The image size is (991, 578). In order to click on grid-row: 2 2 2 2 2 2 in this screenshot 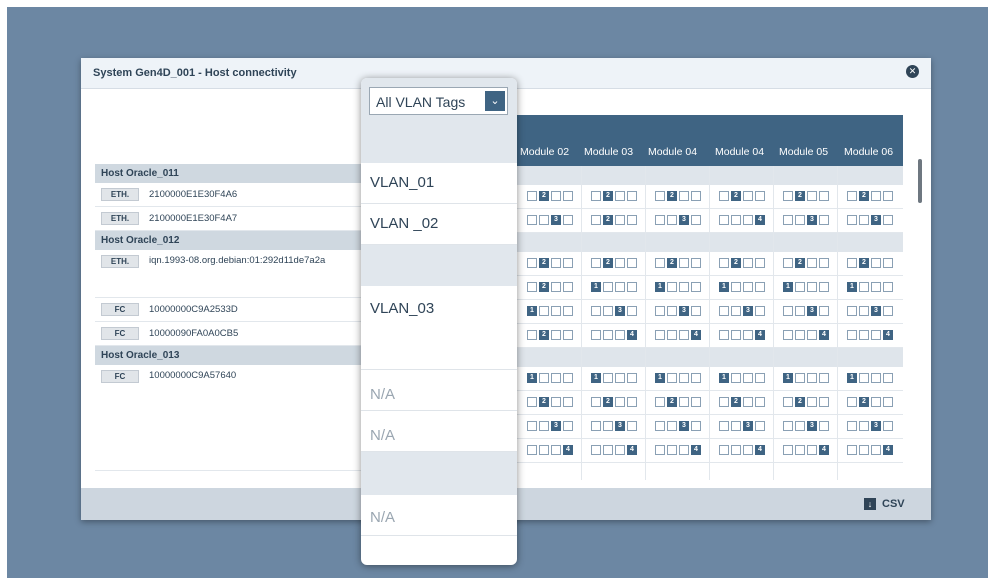, I will do `click(710, 264)`.